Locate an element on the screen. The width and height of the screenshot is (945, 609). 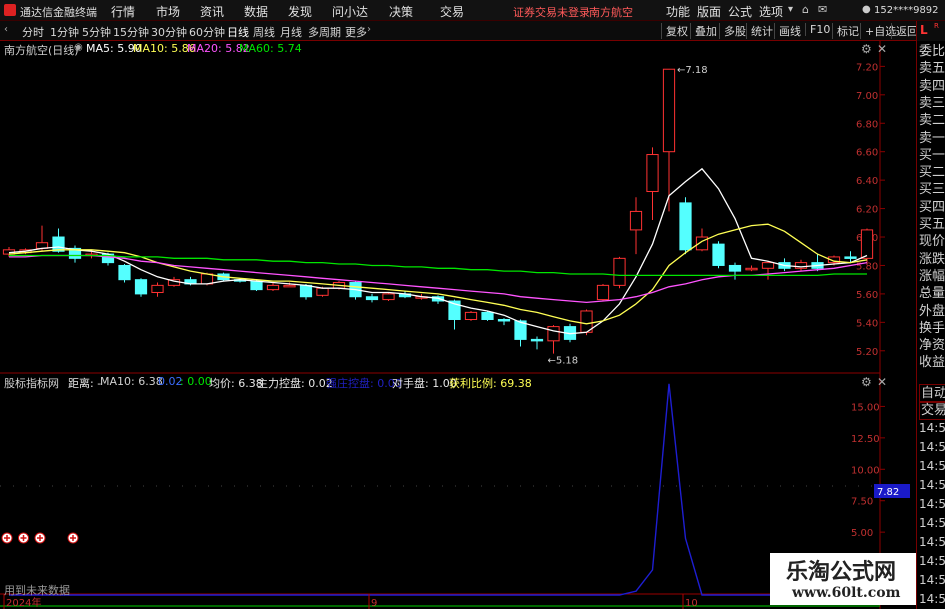
price-tick-label: 6.20 is located at coordinates (867, 210).